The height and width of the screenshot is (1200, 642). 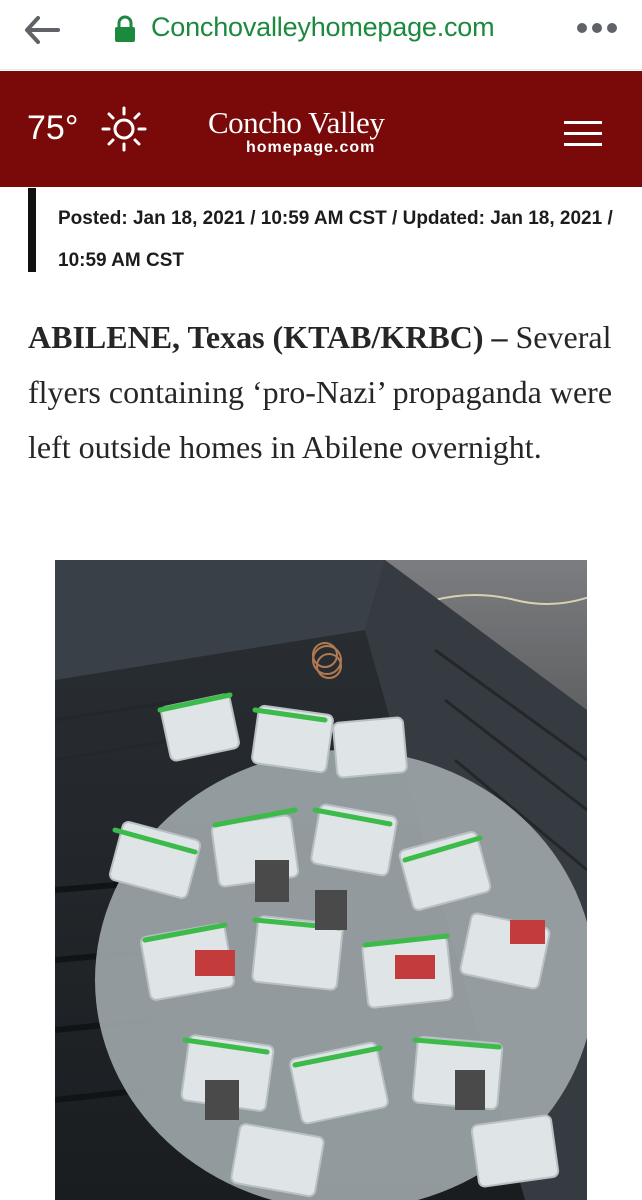 What do you see at coordinates (311, 147) in the screenshot?
I see `logo-sub-text: homepage.com` at bounding box center [311, 147].